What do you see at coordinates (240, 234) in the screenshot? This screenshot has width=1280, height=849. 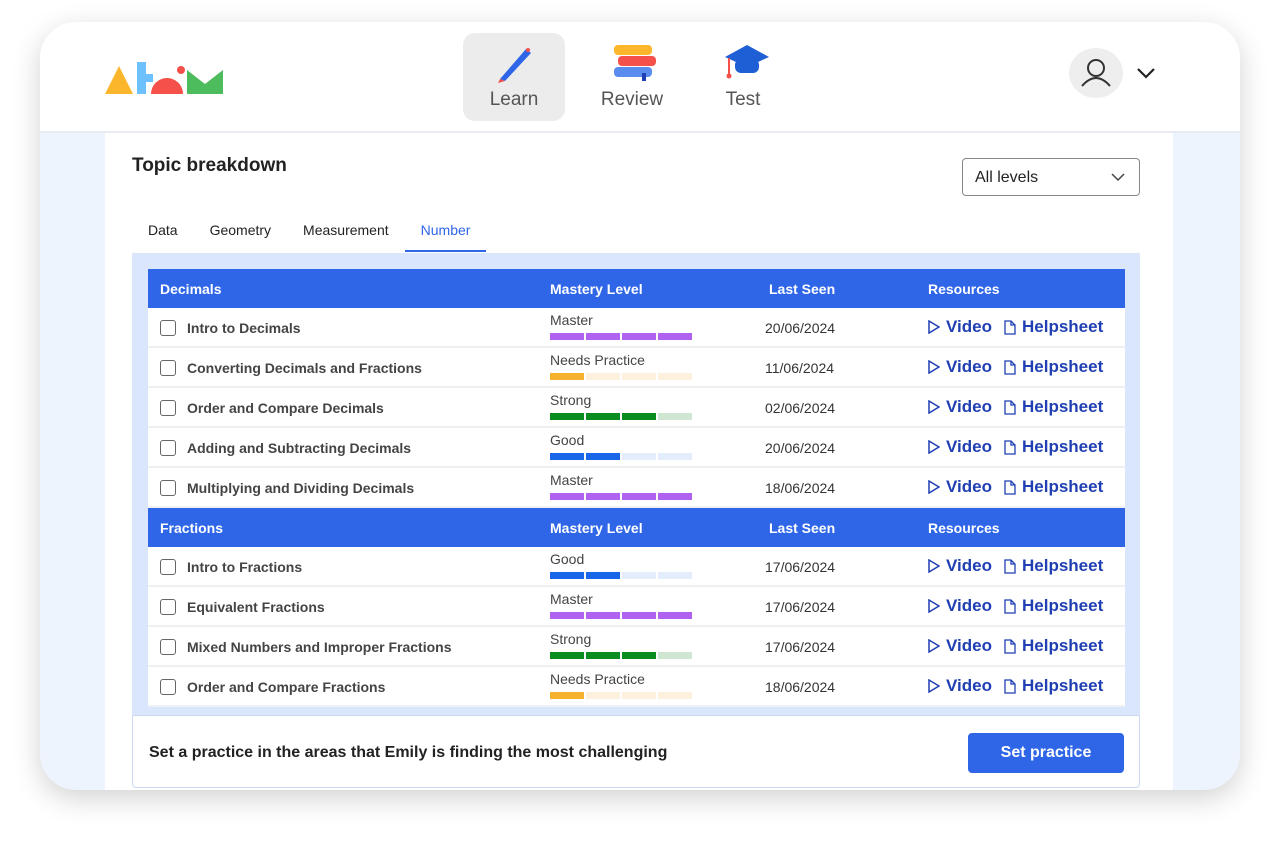 I see `tab-geometry: Geometry` at bounding box center [240, 234].